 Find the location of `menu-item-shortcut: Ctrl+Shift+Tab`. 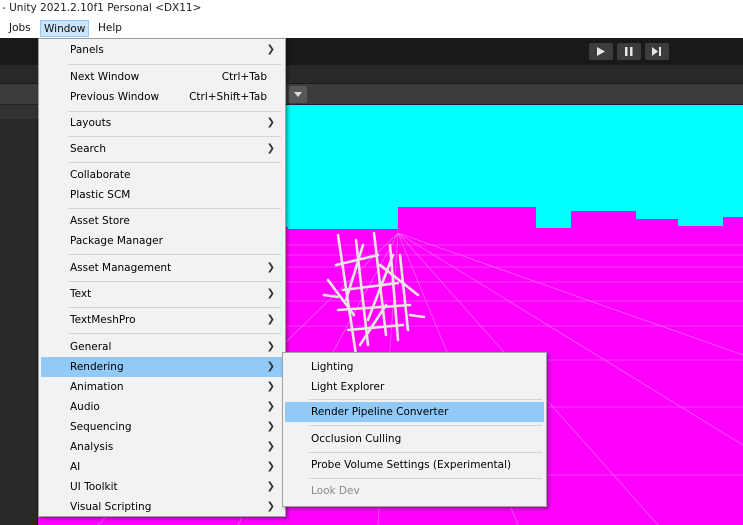

menu-item-shortcut: Ctrl+Shift+Tab is located at coordinates (228, 97).